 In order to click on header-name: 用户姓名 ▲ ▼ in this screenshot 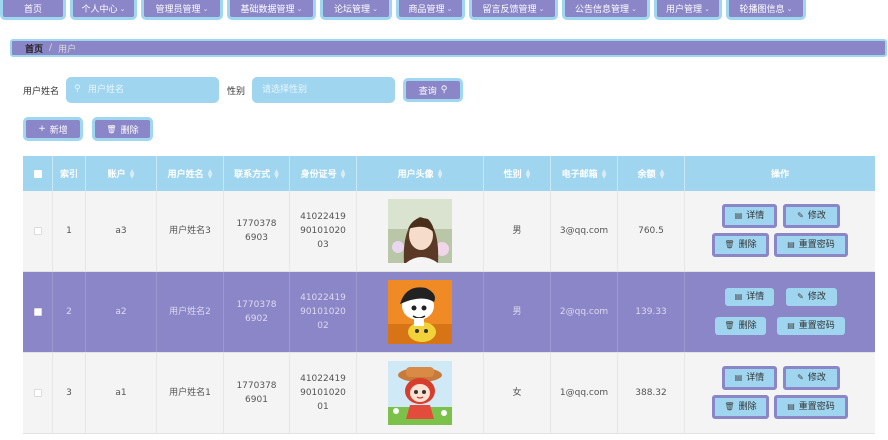, I will do `click(190, 173)`.